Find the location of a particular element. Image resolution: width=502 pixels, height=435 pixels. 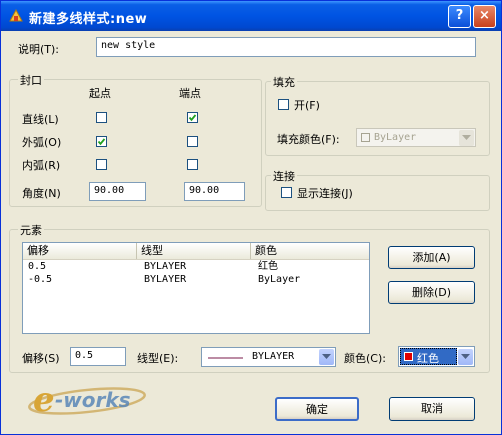

element-row: 0.5 BYLAYER 红色 is located at coordinates (196, 266).